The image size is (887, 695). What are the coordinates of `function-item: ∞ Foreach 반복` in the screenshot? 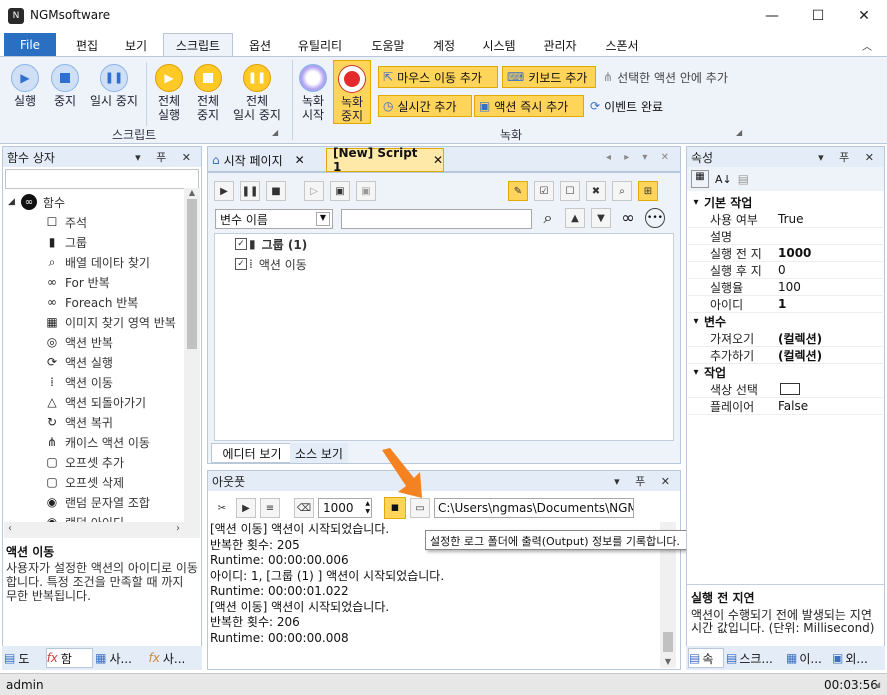 It's located at (114, 302).